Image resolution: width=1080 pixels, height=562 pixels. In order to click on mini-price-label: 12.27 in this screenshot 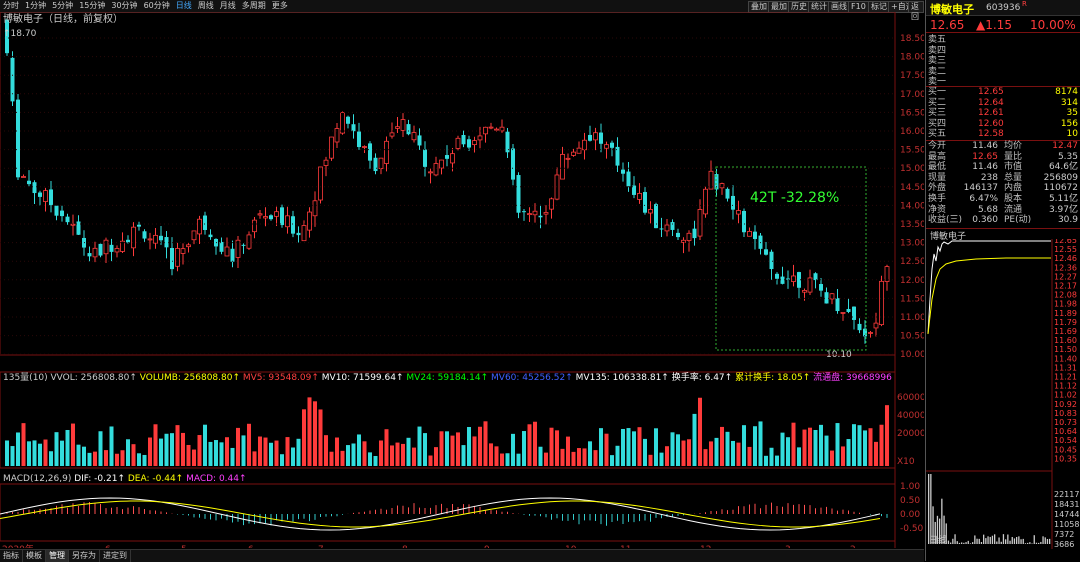, I will do `click(1065, 276)`.